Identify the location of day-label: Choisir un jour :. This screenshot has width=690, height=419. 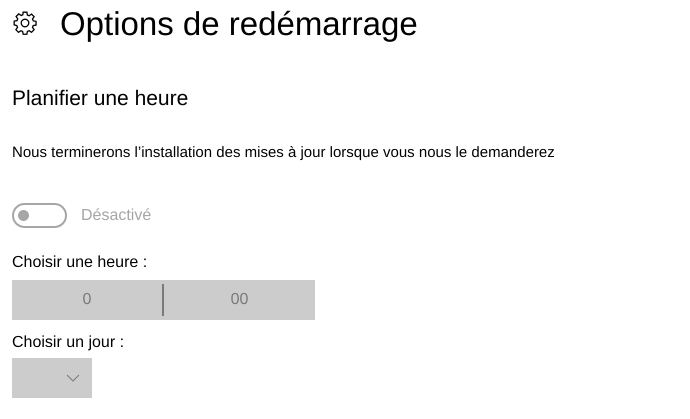
(69, 343).